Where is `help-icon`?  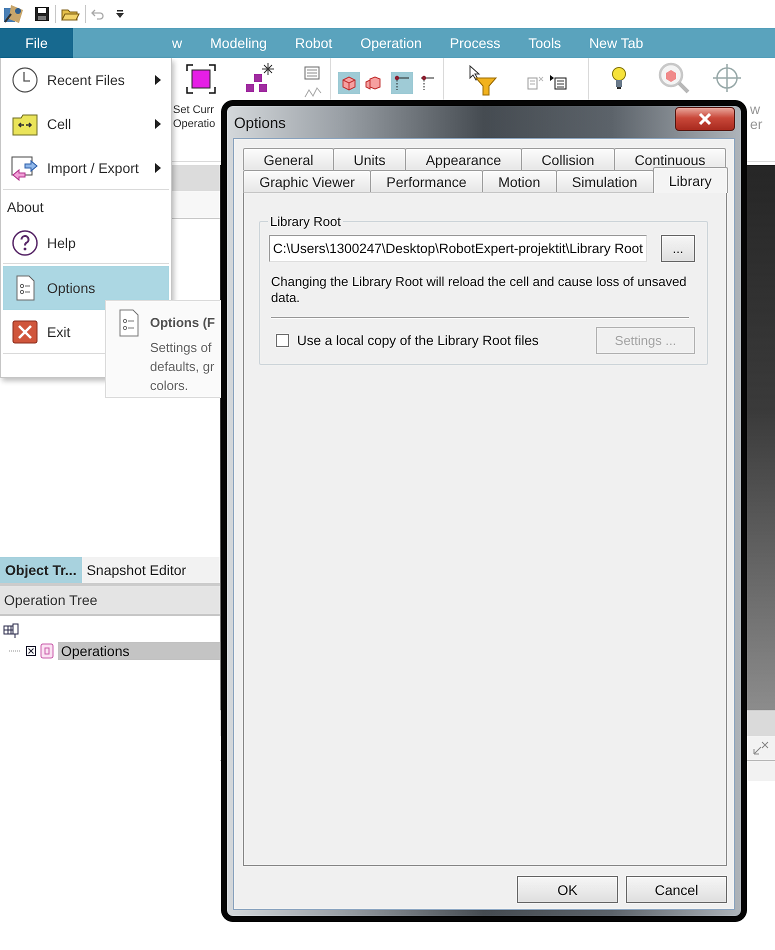 help-icon is located at coordinates (25, 242).